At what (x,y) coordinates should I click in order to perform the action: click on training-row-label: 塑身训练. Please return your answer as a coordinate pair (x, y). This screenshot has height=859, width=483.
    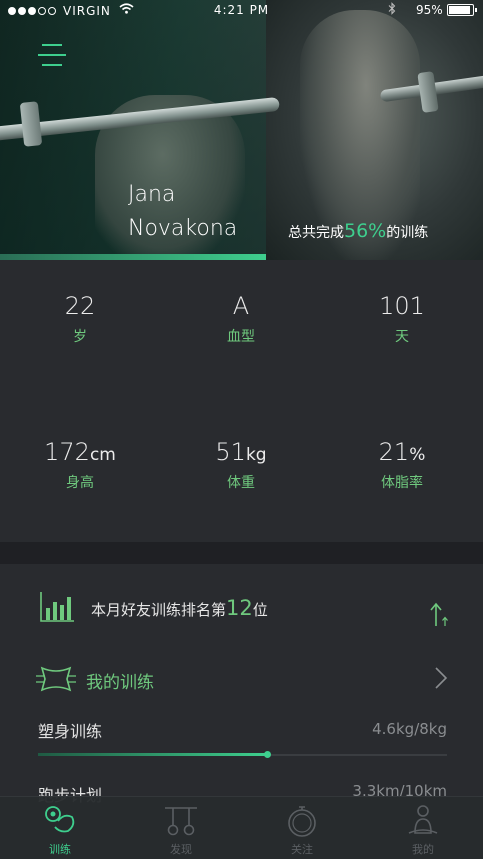
    Looking at the image, I should click on (70, 730).